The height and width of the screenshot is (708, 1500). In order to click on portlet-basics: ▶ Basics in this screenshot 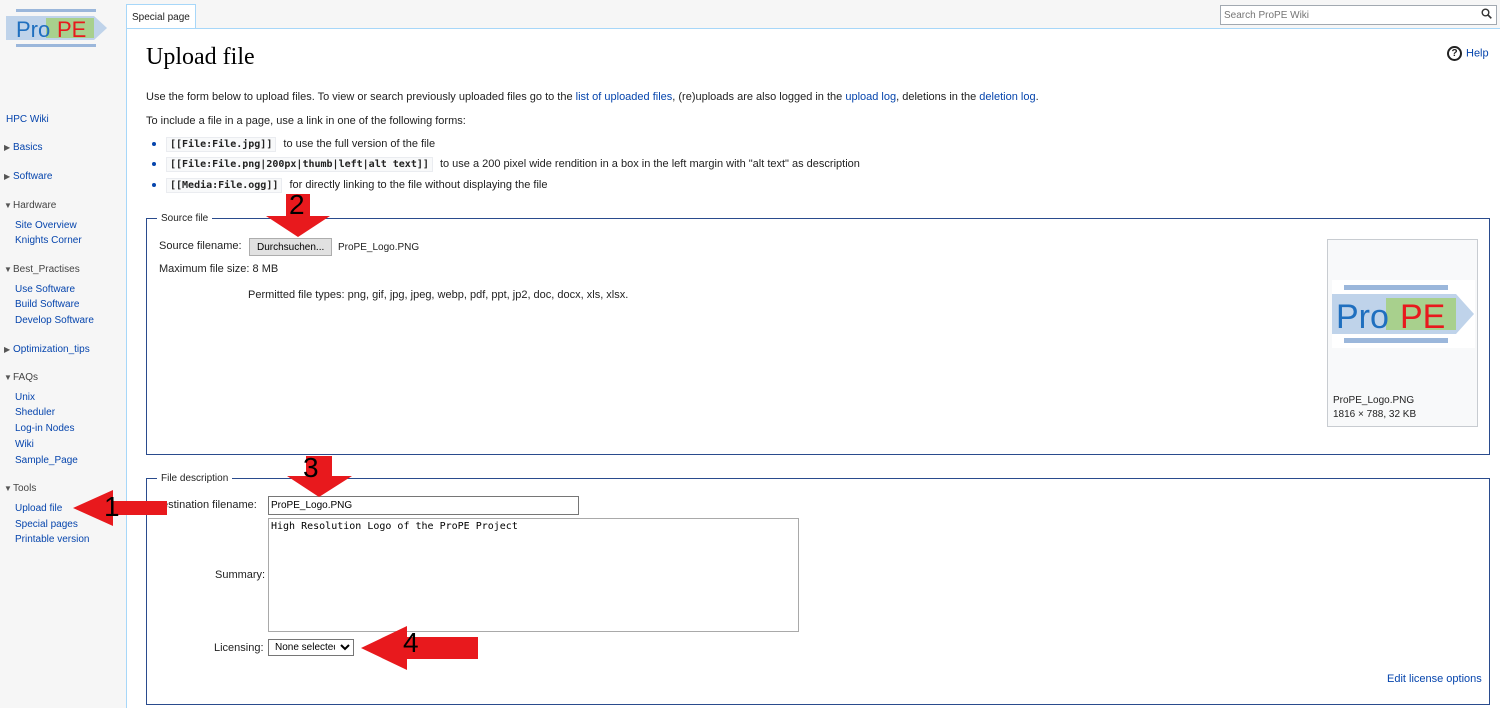, I will do `click(23, 147)`.